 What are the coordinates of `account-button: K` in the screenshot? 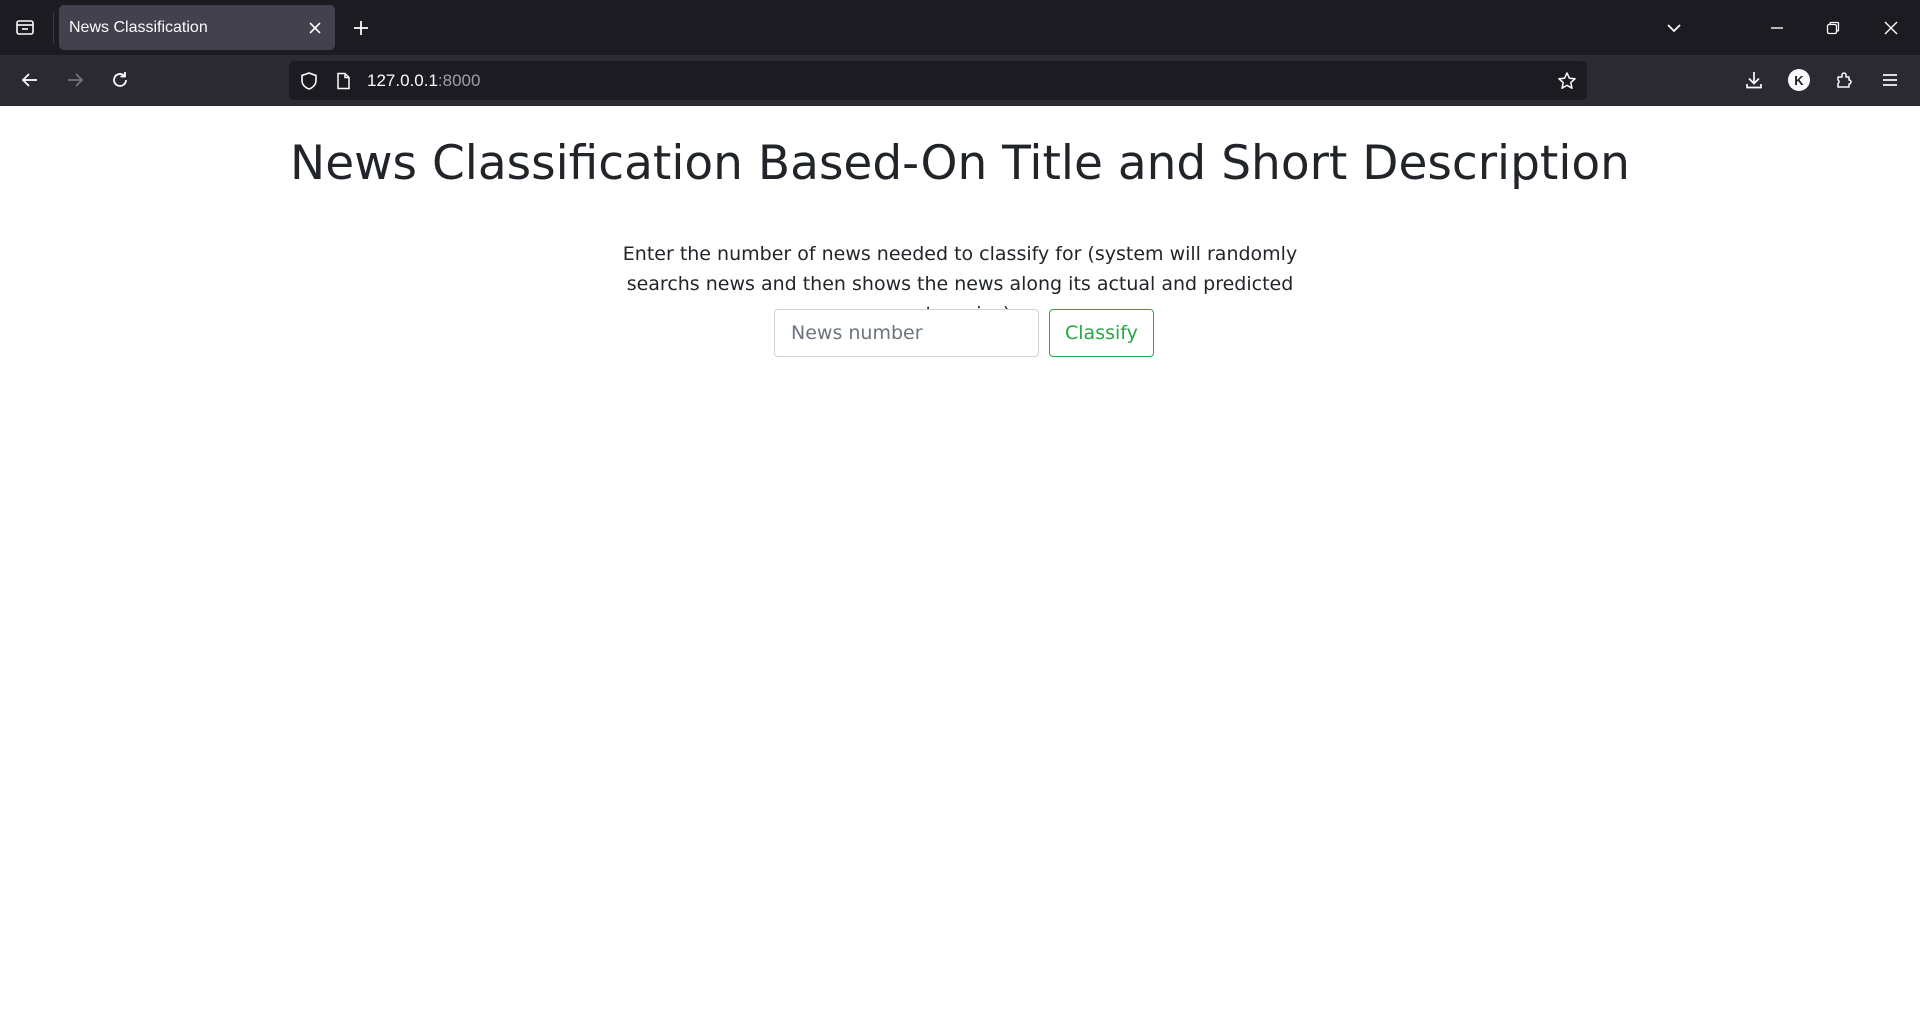 It's located at (1799, 80).